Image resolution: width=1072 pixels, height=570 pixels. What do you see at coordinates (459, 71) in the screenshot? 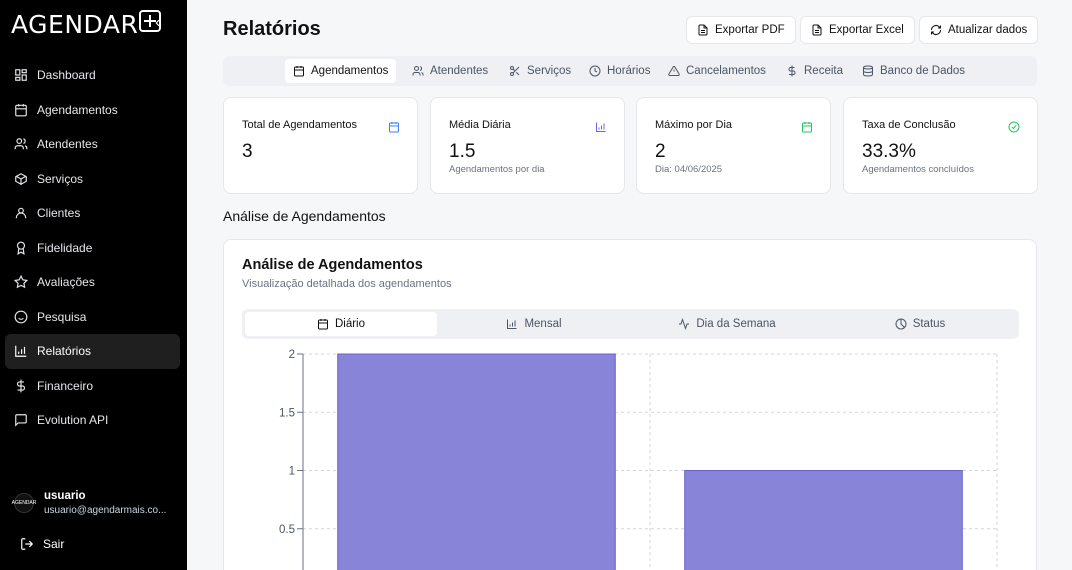
I see `tab-label: Atendentes` at bounding box center [459, 71].